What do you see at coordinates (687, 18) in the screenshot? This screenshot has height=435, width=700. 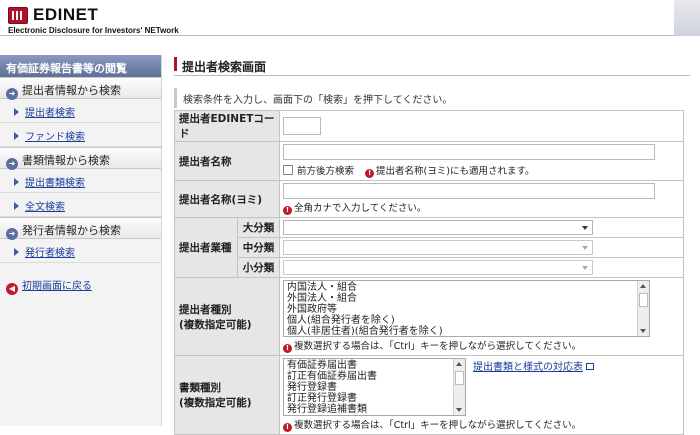 I see `header-decoration` at bounding box center [687, 18].